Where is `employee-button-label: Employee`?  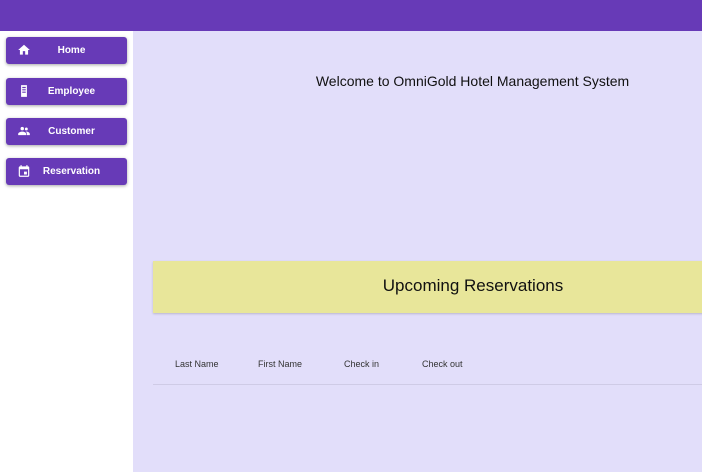
employee-button-label: Employee is located at coordinates (71, 91).